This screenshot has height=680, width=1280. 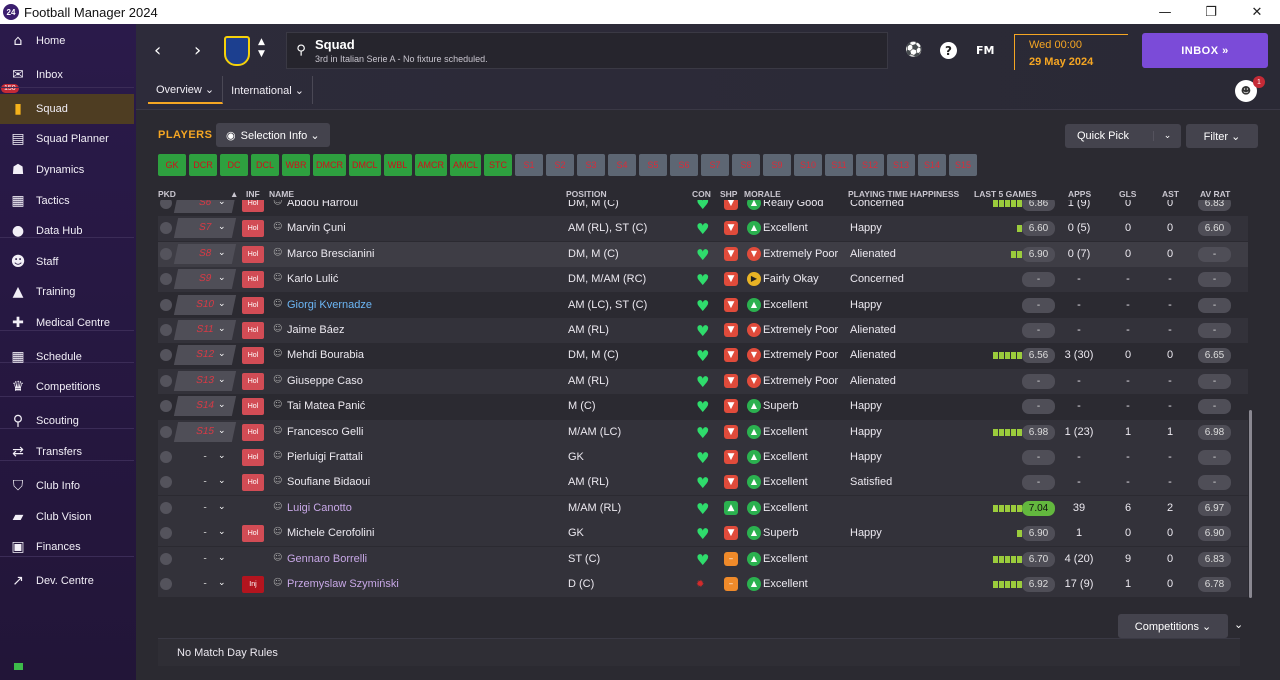 I want to click on col-pkd: PKD, so click(x=167, y=194).